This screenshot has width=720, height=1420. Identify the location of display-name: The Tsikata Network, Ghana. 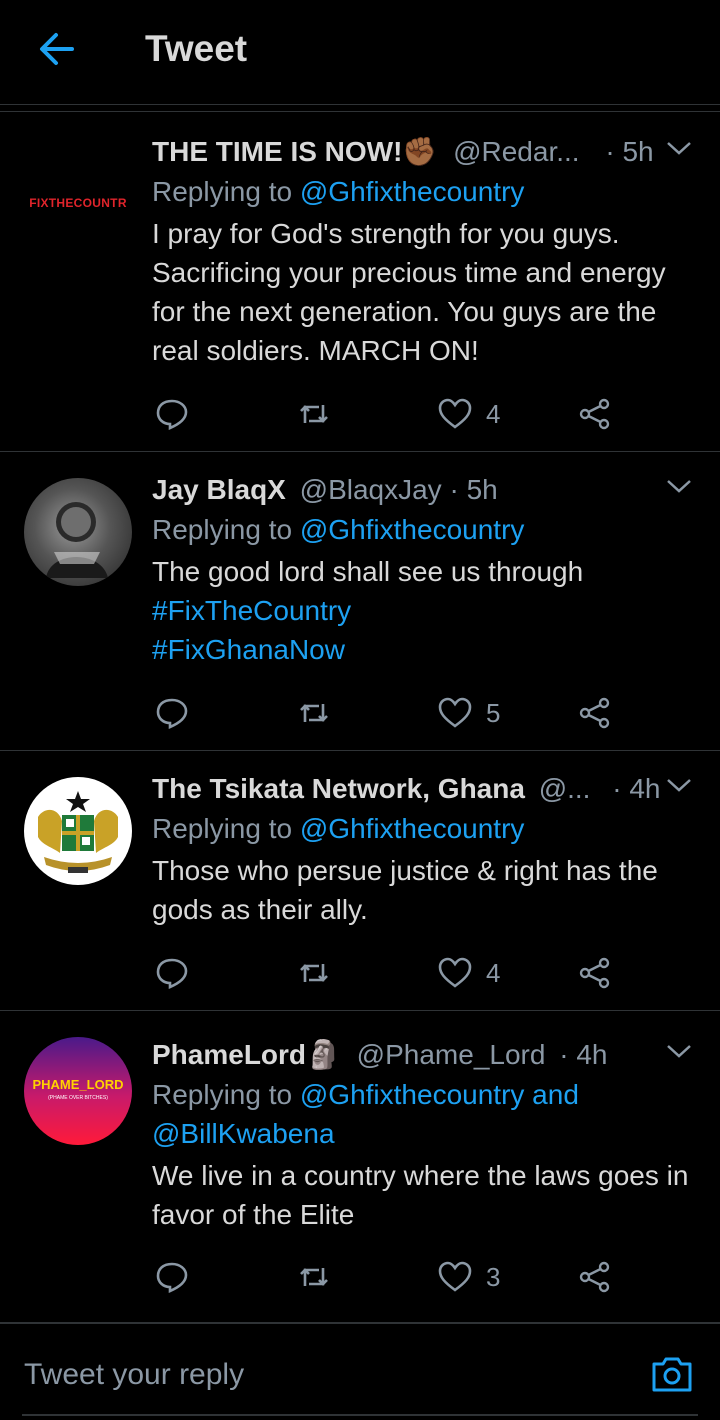
(338, 788).